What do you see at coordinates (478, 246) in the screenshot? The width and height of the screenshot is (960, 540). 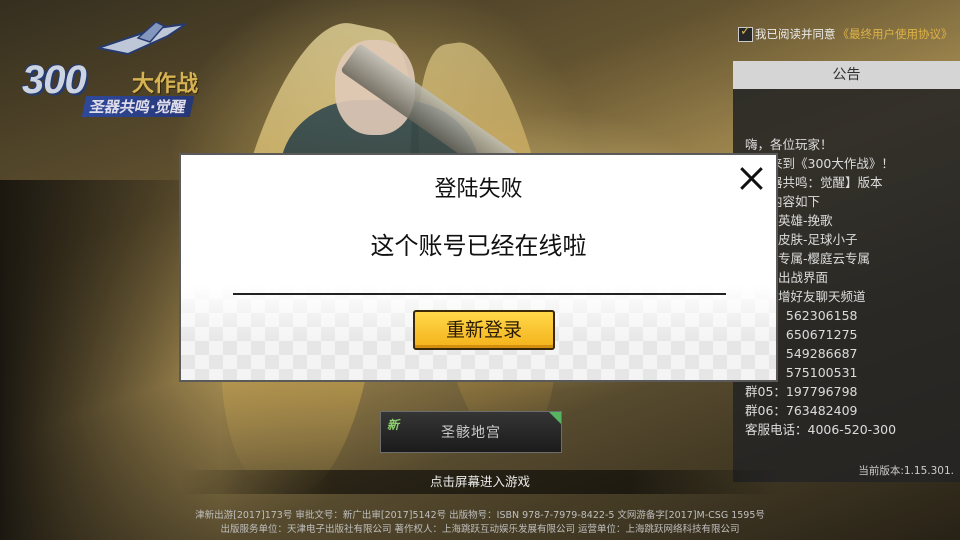 I see `dialog-message: 这个账号已经在线啦` at bounding box center [478, 246].